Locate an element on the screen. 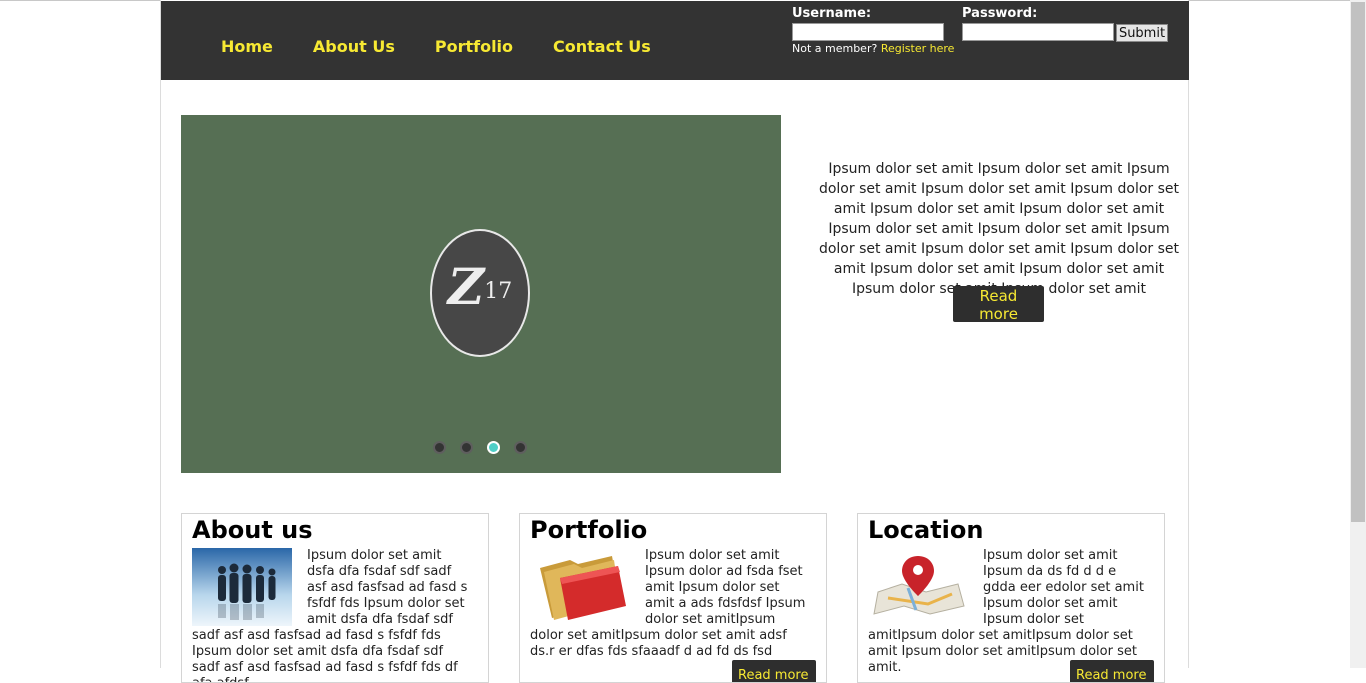 Image resolution: width=1366 pixels, height=683 pixels. password-group: Password: is located at coordinates (1038, 23).